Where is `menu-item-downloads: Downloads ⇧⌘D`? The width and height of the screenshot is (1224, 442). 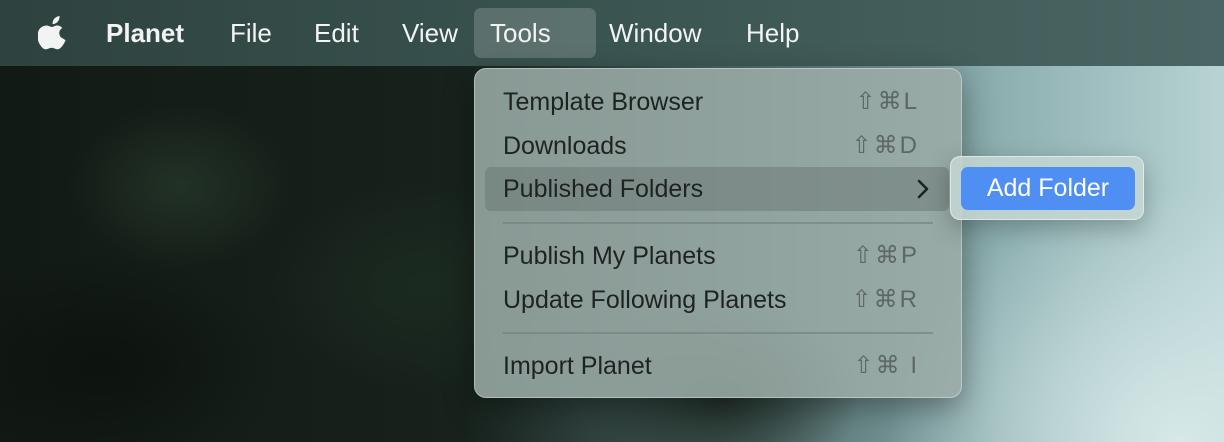 menu-item-downloads: Downloads ⇧⌘D is located at coordinates (717, 146).